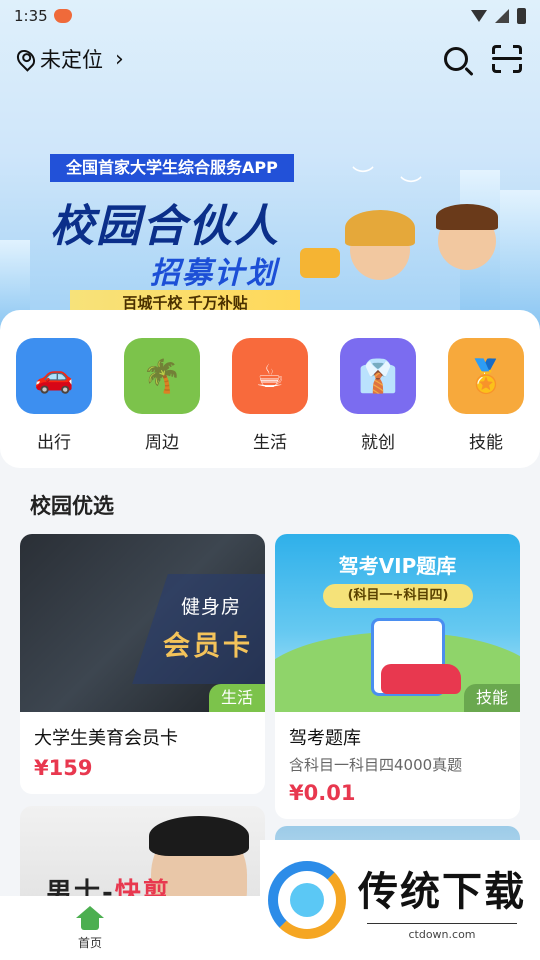 This screenshot has width=540, height=960. I want to click on category-label: 周边, so click(162, 443).